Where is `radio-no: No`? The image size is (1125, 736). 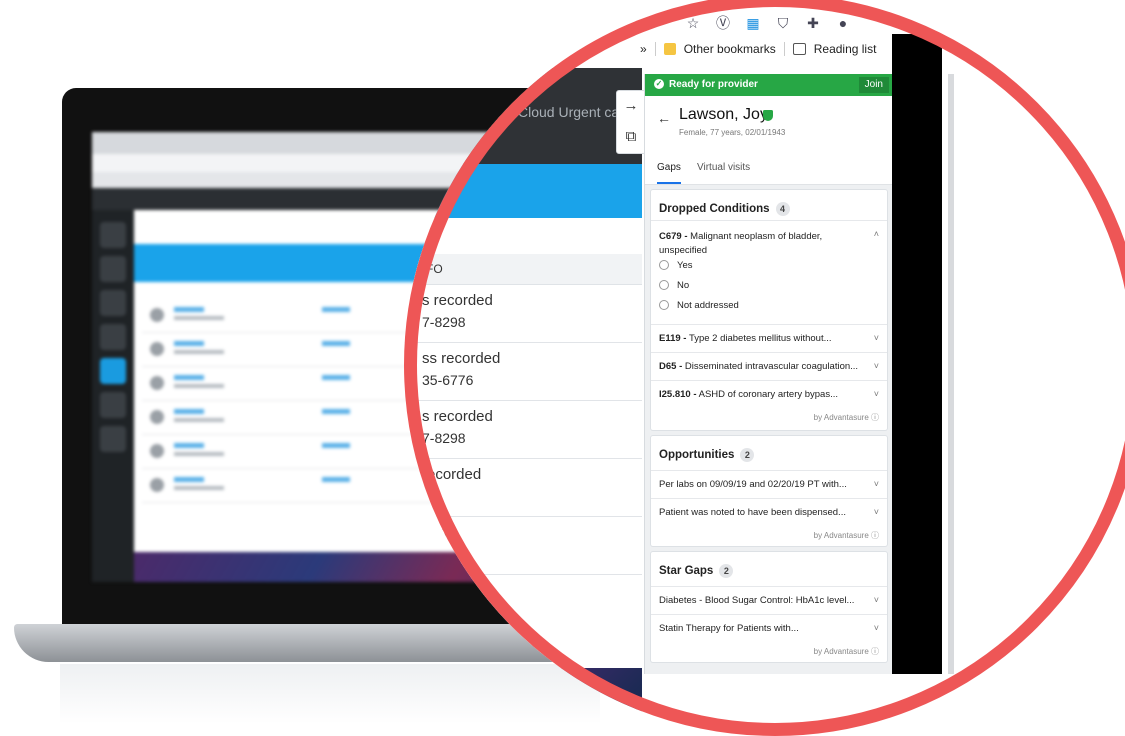 radio-no: No is located at coordinates (674, 285).